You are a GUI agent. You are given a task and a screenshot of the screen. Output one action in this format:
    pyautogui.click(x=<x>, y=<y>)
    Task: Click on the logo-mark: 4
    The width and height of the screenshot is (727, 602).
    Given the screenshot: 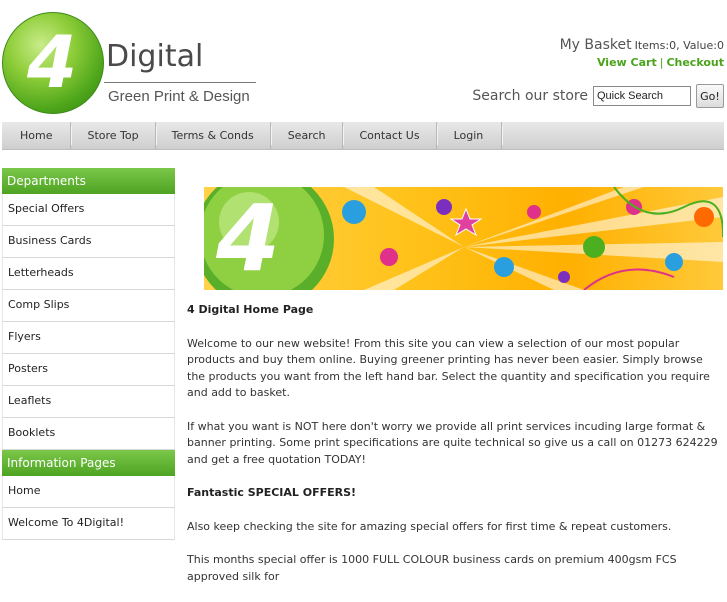 What is the action you would take?
    pyautogui.click(x=52, y=62)
    